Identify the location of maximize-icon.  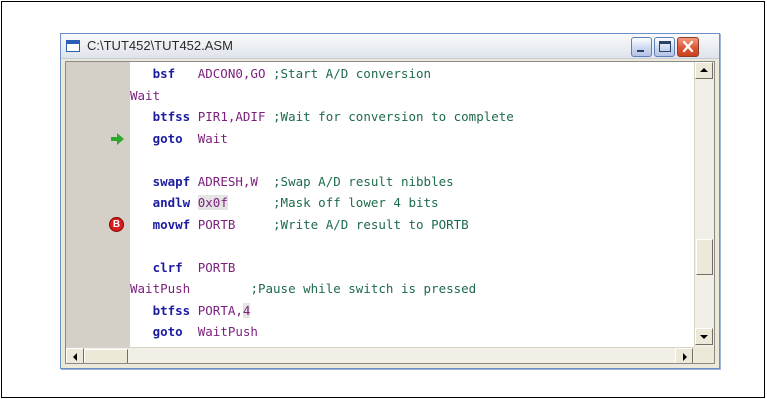
(665, 46).